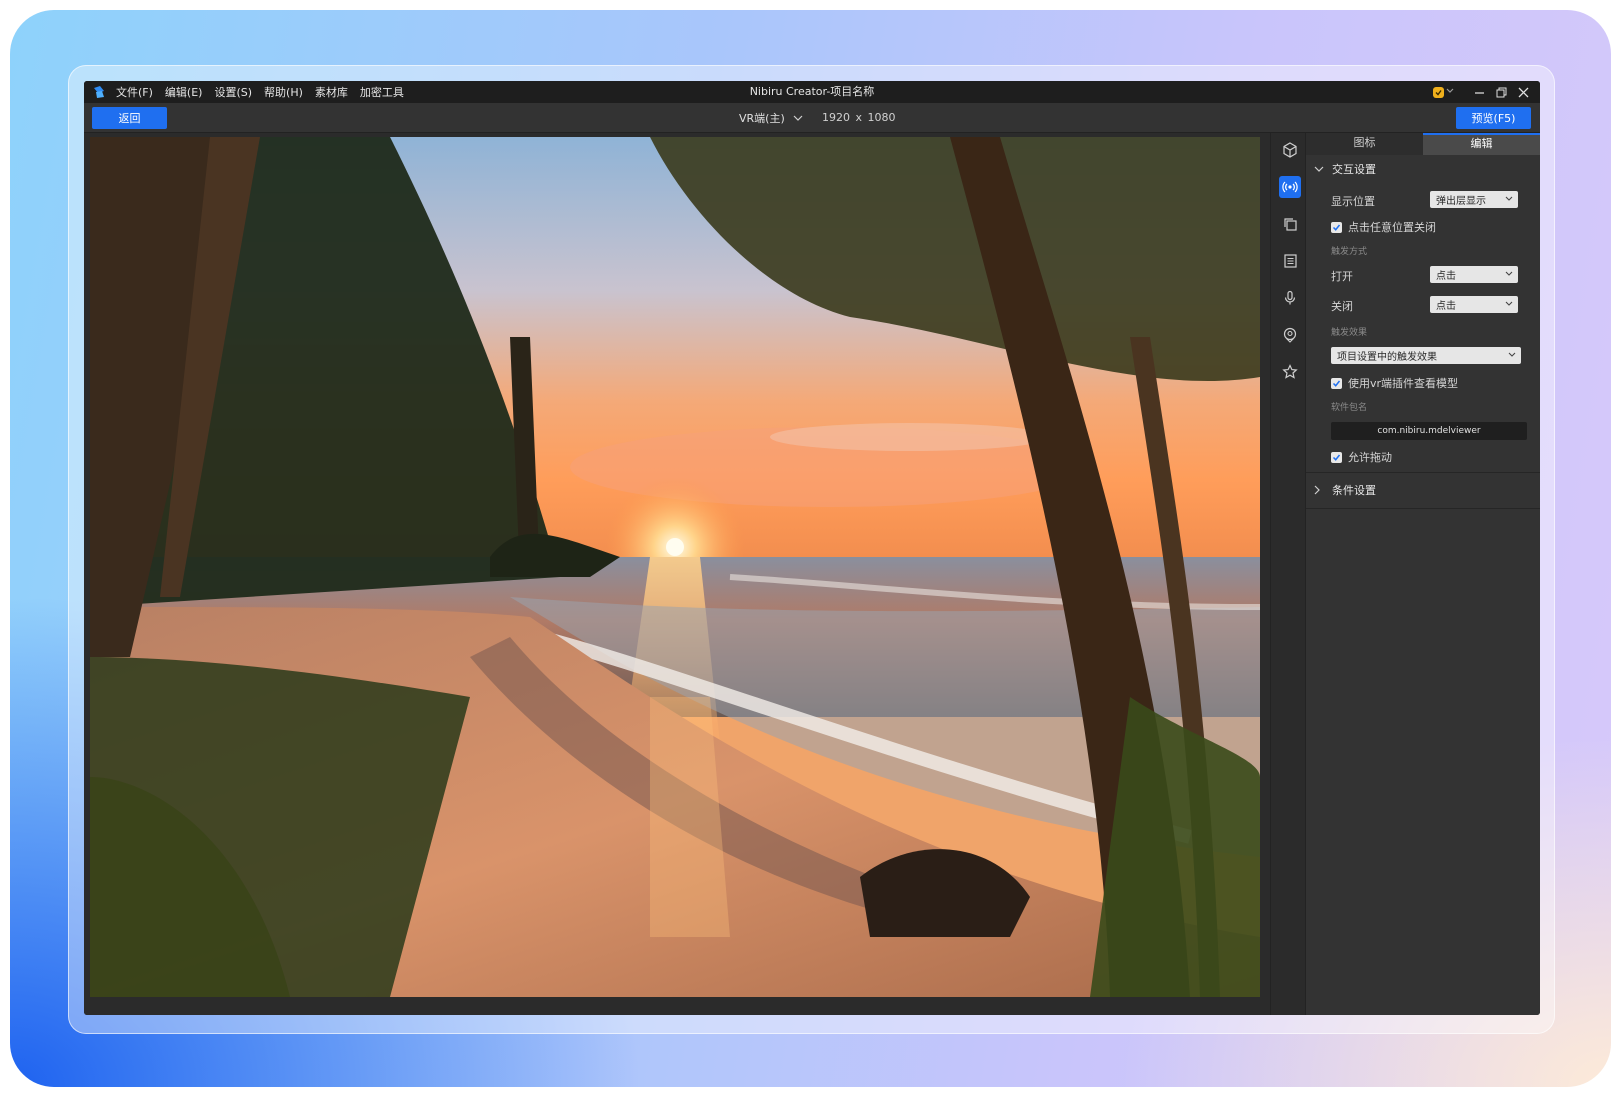 Image resolution: width=1622 pixels, height=1097 pixels. I want to click on allow-drag-checkbox: 允许拖动, so click(1361, 457).